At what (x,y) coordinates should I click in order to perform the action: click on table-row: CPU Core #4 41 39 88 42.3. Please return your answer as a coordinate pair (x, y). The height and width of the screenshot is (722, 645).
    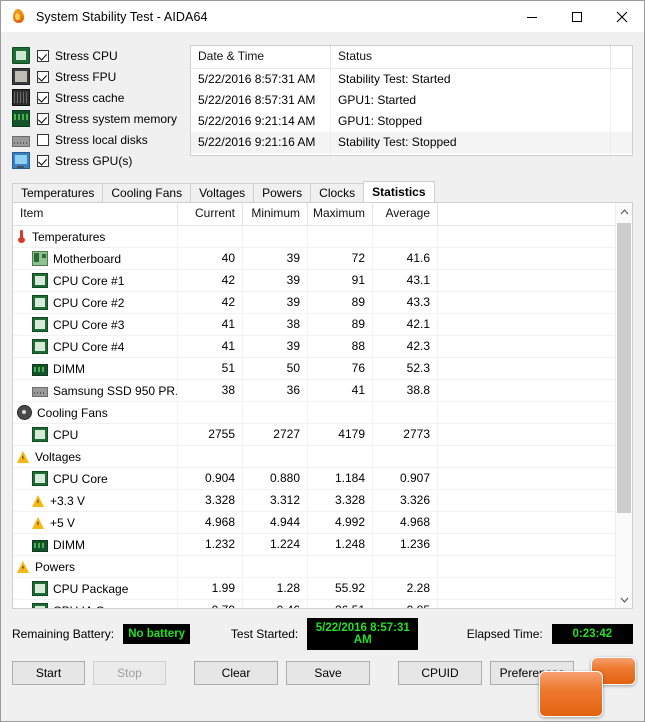
    Looking at the image, I should click on (322, 347).